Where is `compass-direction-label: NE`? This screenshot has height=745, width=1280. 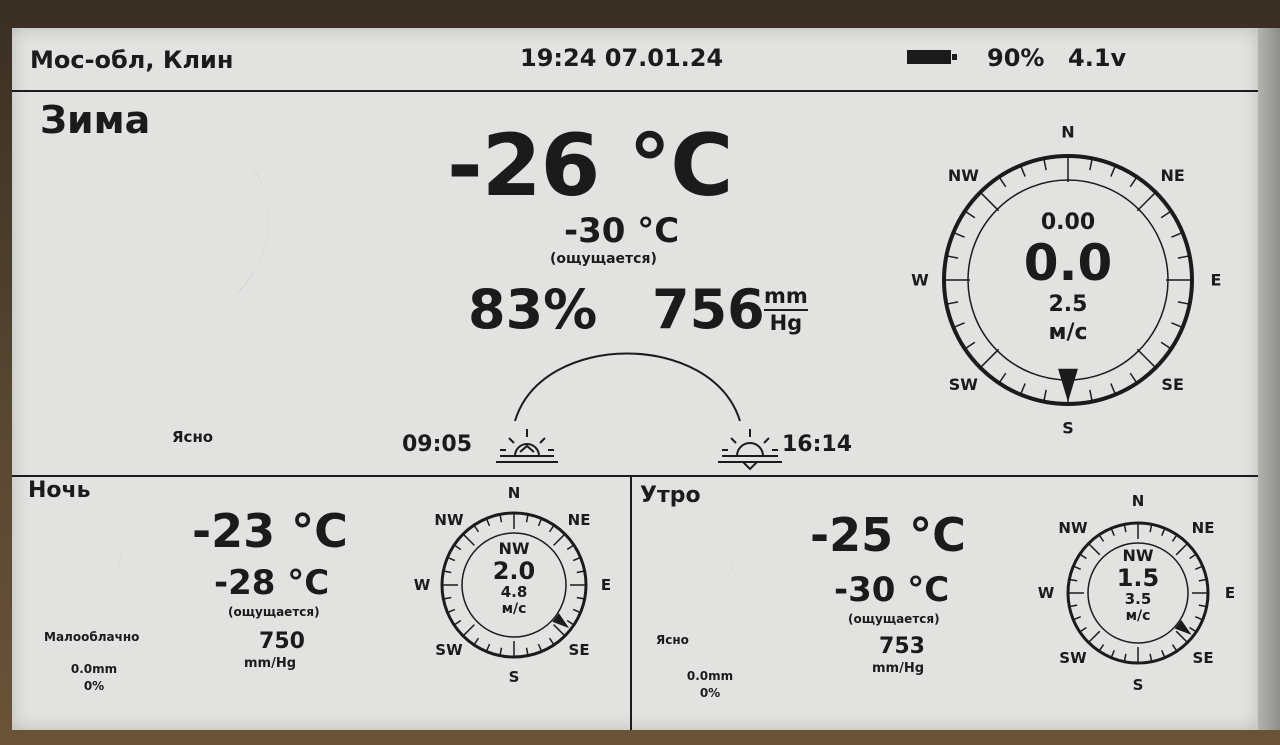
compass-direction-label: NE is located at coordinates (1203, 528).